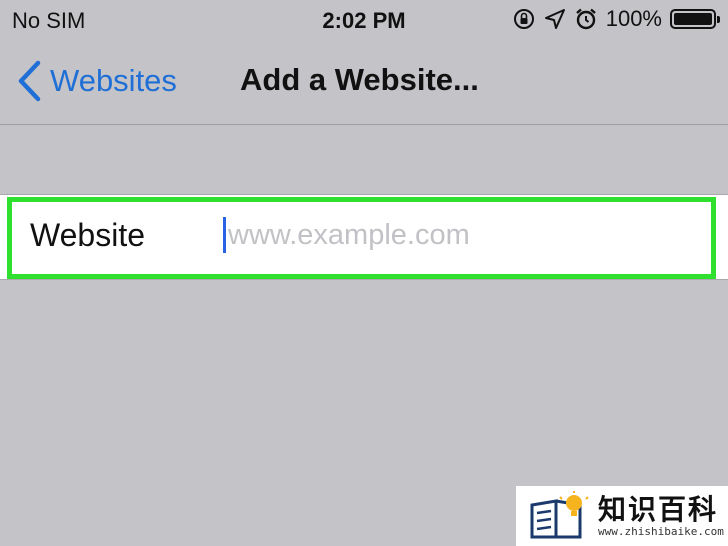  I want to click on alarm-icon, so click(585, 19).